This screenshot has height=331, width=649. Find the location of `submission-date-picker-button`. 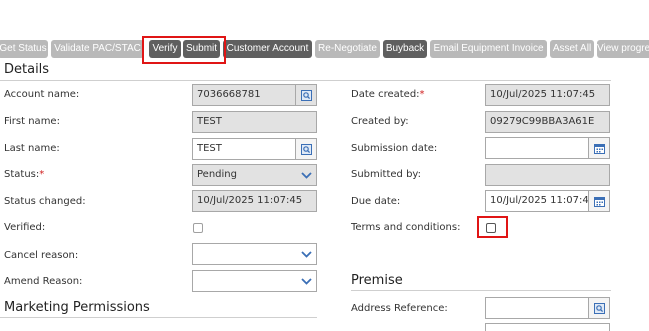

submission-date-picker-button is located at coordinates (598, 148).